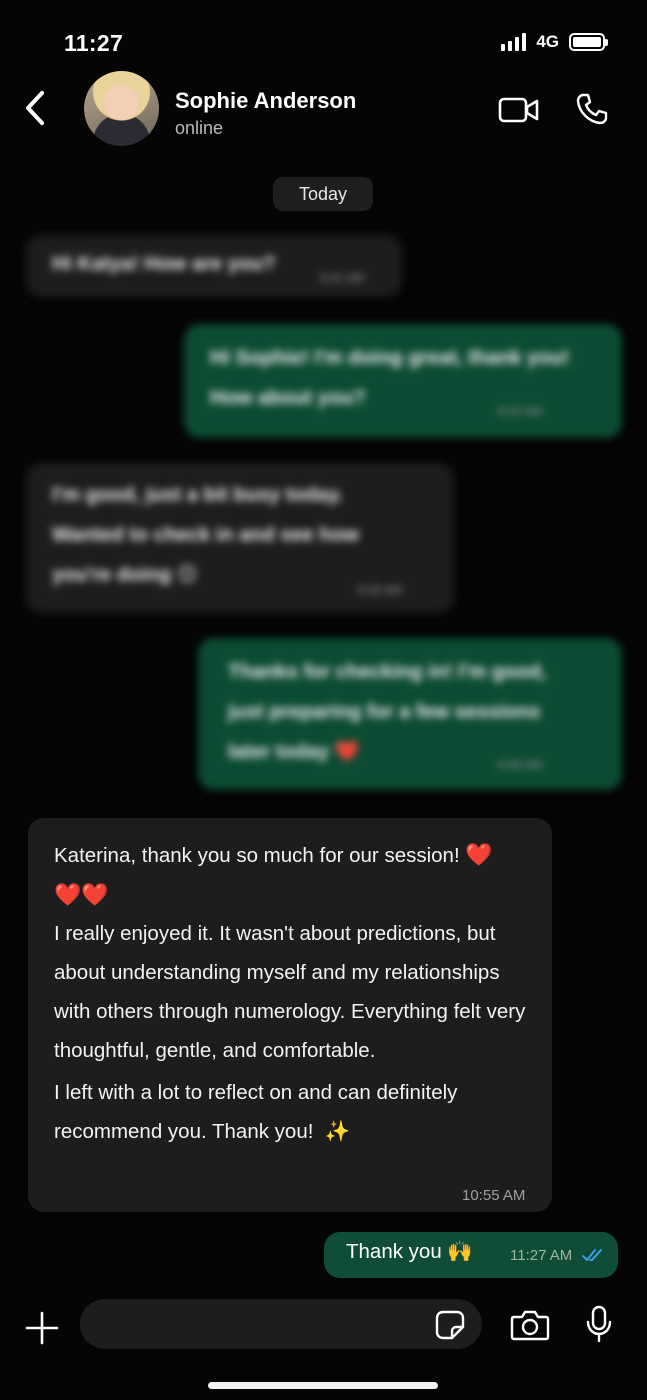 This screenshot has height=1400, width=647. I want to click on date-separator: Today, so click(323, 194).